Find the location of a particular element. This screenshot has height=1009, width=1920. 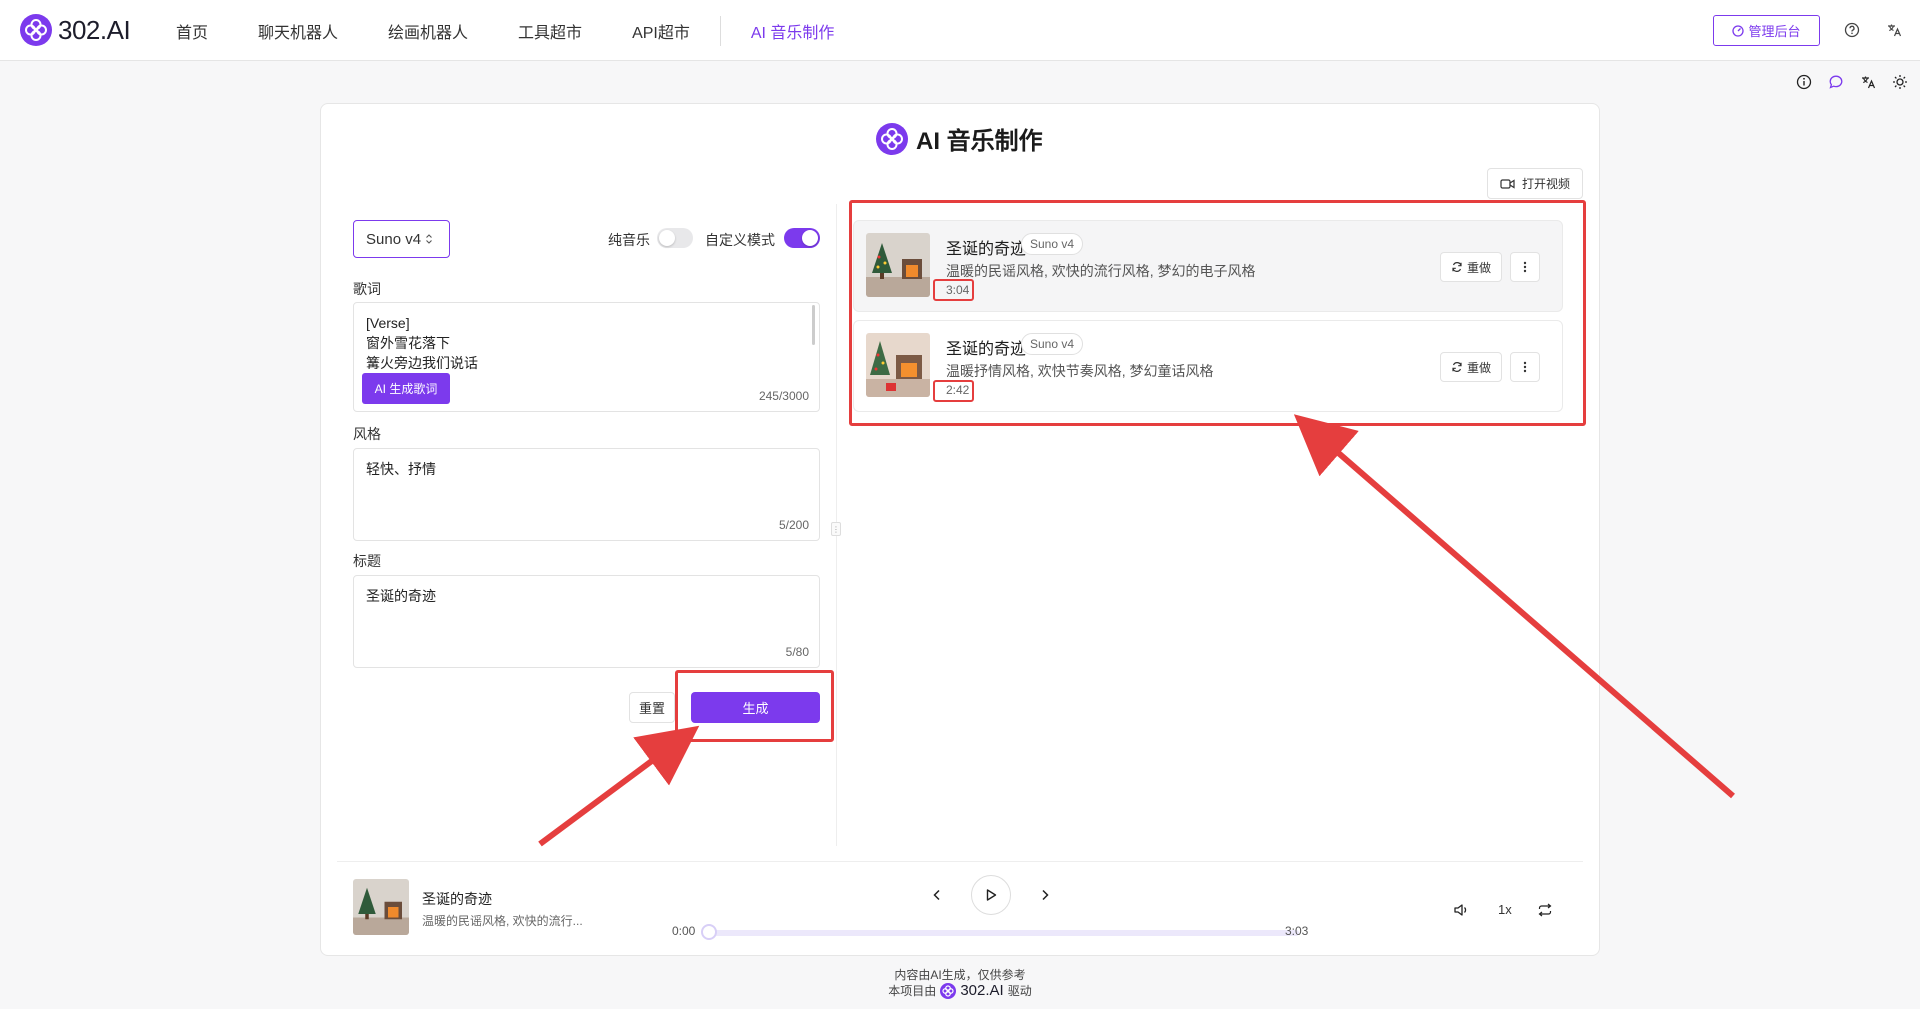

arrow-to-results is located at coordinates (1514, 606).